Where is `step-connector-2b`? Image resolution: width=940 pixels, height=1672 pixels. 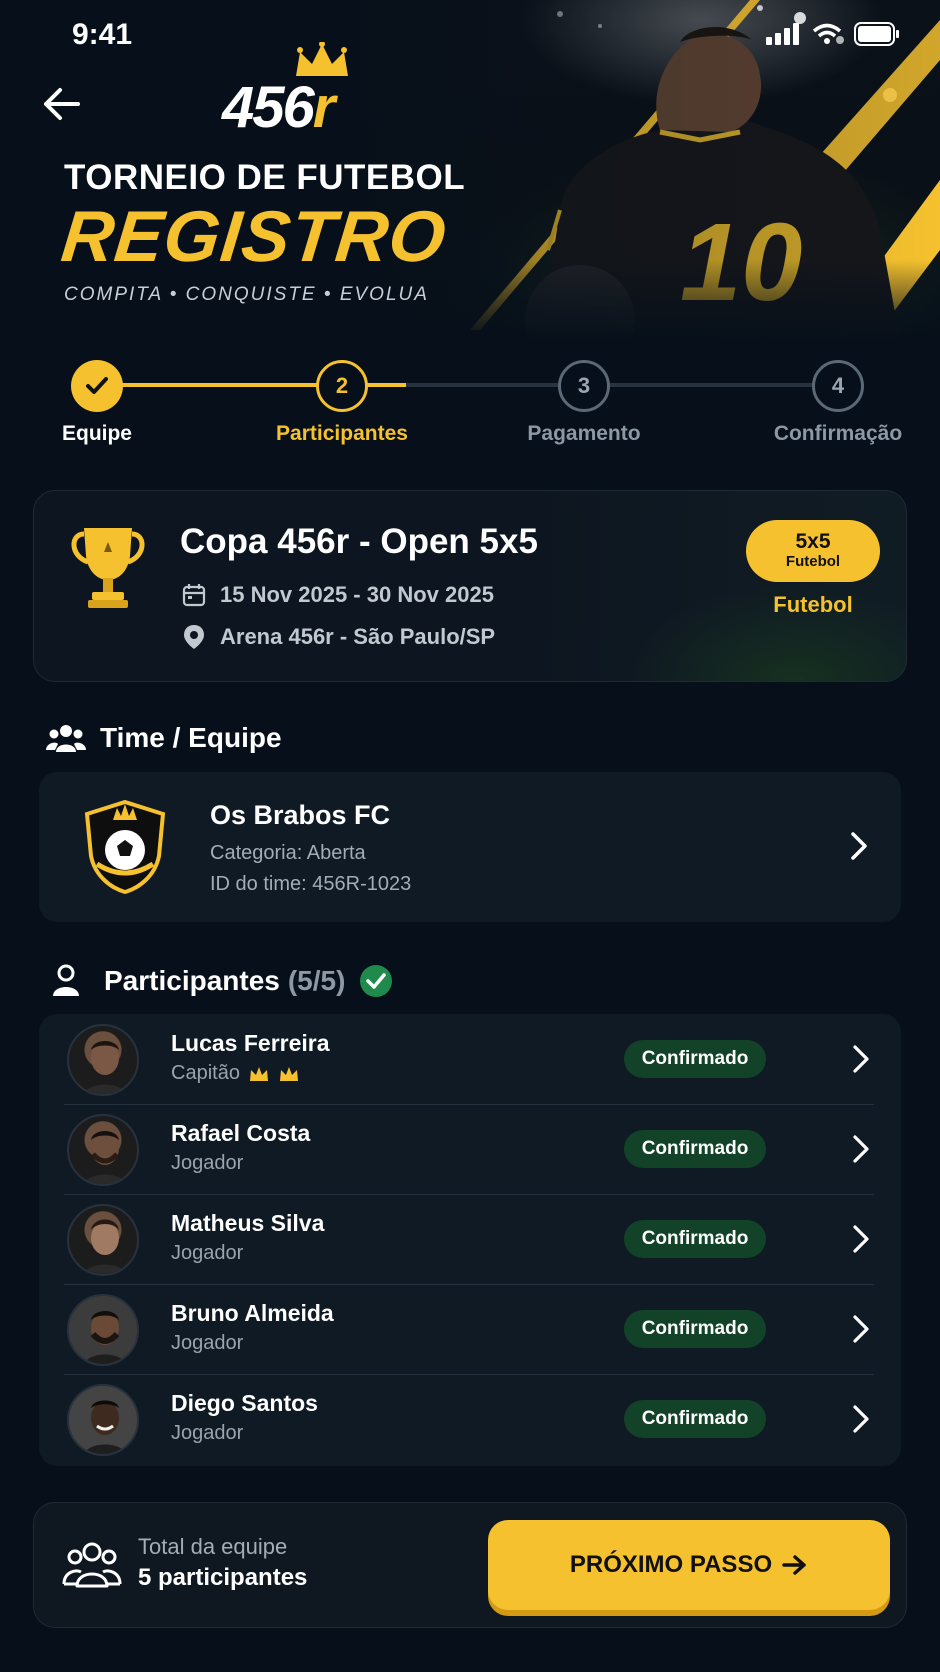 step-connector-2b is located at coordinates (482, 385).